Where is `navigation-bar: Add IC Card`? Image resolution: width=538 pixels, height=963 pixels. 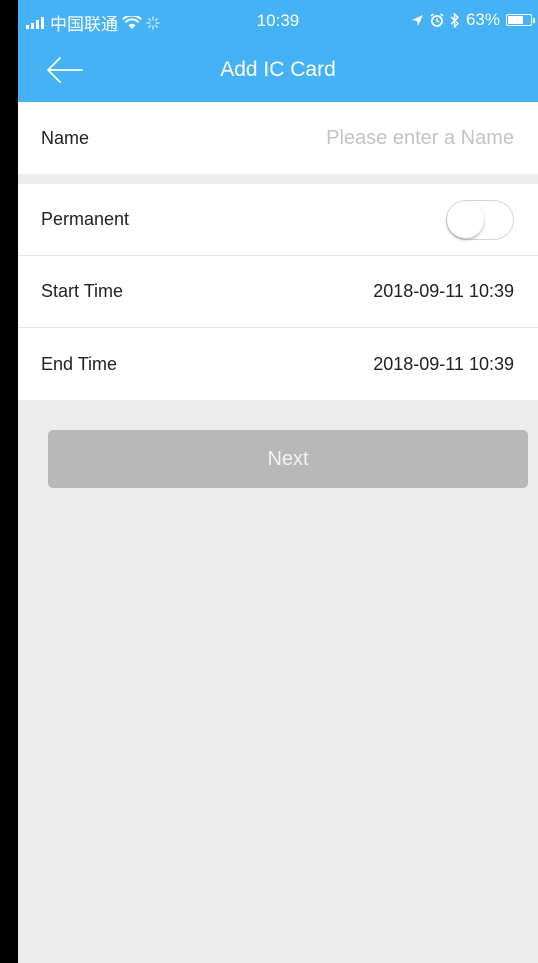
navigation-bar: Add IC Card is located at coordinates (278, 71).